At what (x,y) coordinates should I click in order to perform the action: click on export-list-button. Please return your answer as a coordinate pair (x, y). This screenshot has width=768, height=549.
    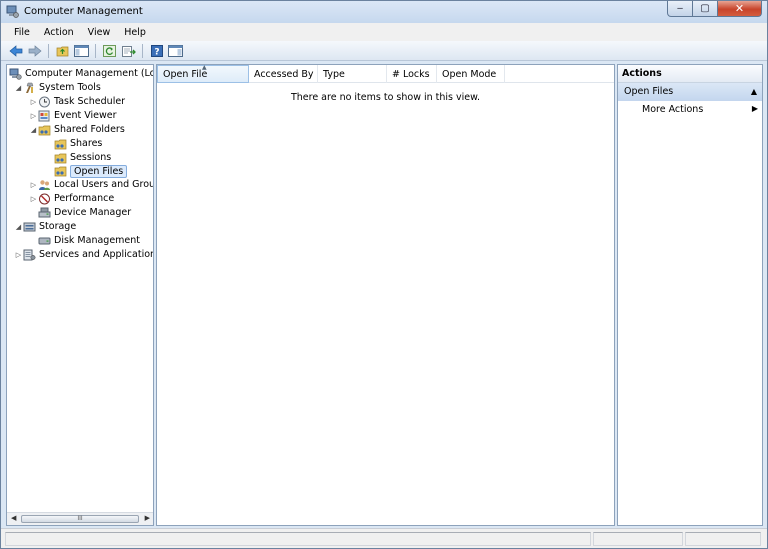
    Looking at the image, I should click on (128, 51).